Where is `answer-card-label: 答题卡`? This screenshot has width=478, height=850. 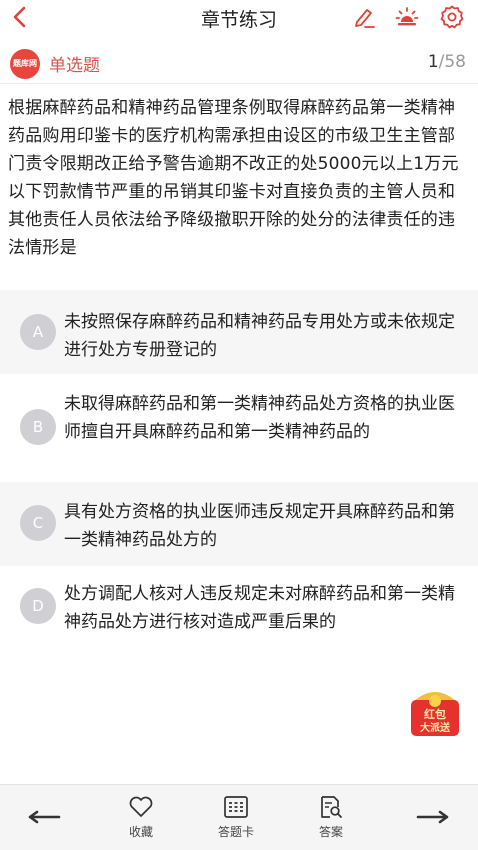
answer-card-label: 答题卡 is located at coordinates (235, 832).